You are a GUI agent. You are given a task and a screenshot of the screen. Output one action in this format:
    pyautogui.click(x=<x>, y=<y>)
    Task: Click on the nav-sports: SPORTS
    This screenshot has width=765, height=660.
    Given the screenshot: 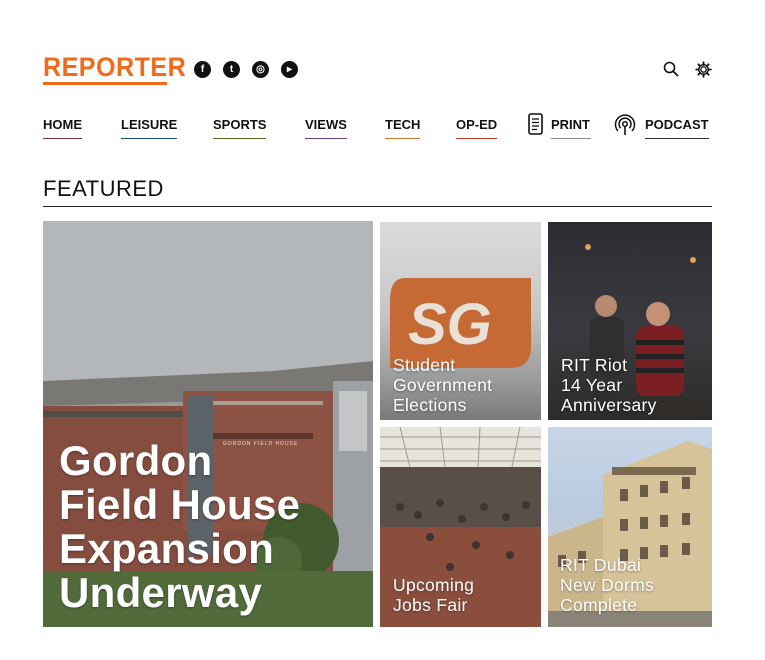 What is the action you would take?
    pyautogui.click(x=240, y=130)
    